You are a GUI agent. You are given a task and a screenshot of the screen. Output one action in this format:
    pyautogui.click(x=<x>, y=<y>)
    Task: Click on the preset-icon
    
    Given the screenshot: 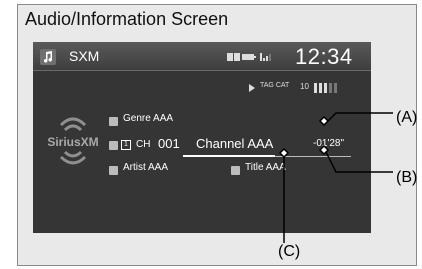 What is the action you would take?
    pyautogui.click(x=113, y=145)
    